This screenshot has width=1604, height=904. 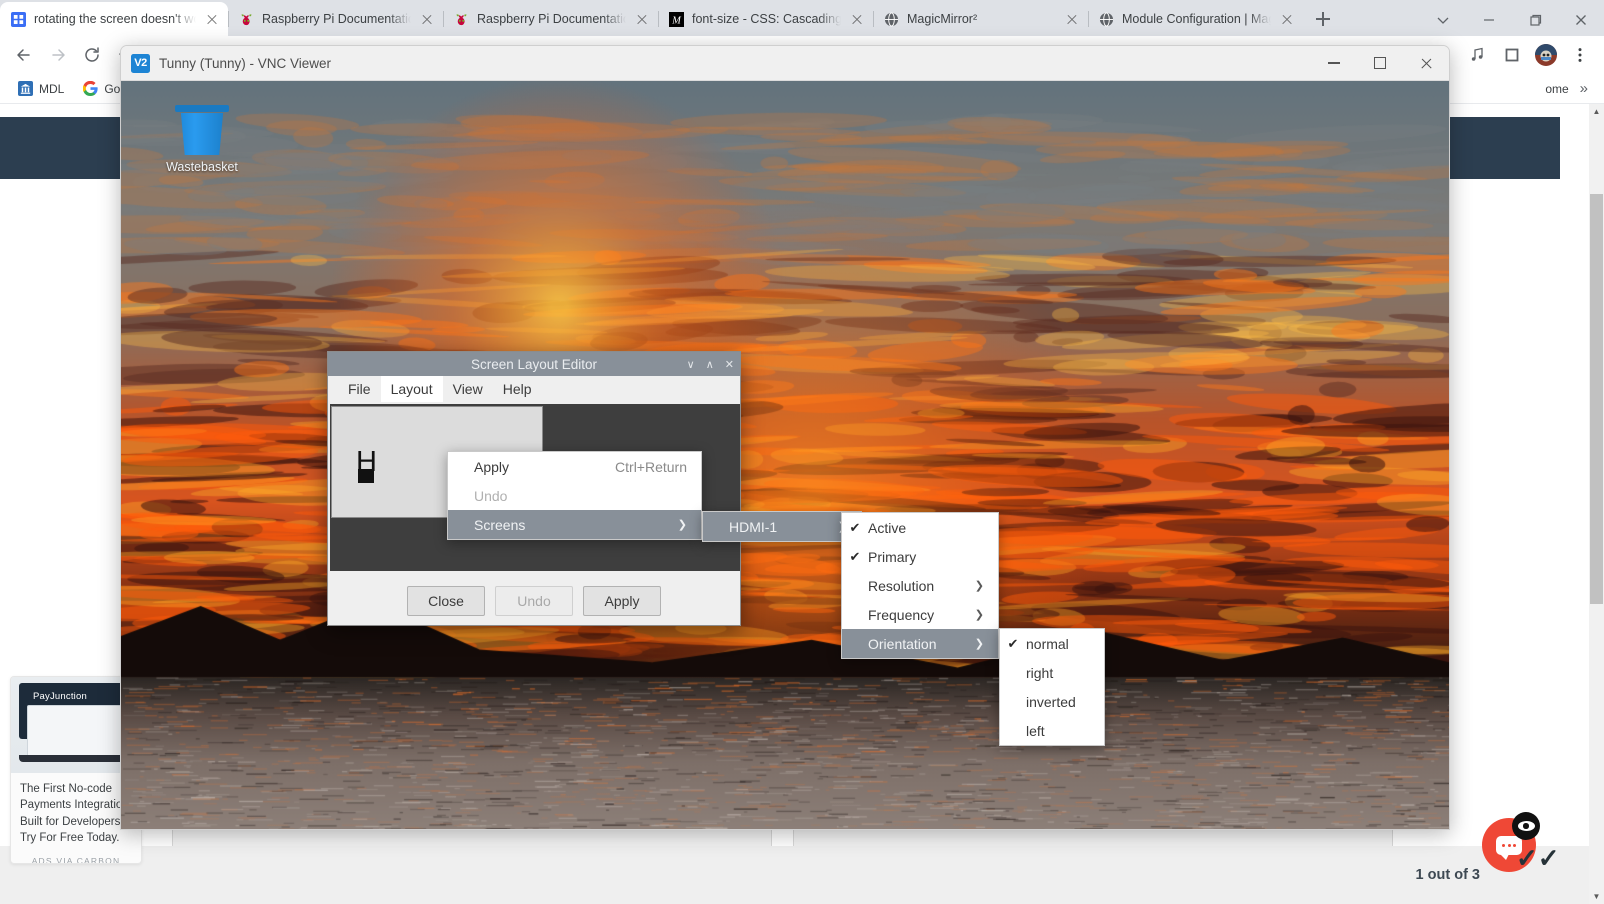 What do you see at coordinates (534, 601) in the screenshot?
I see `sle-undo-button: Undo` at bounding box center [534, 601].